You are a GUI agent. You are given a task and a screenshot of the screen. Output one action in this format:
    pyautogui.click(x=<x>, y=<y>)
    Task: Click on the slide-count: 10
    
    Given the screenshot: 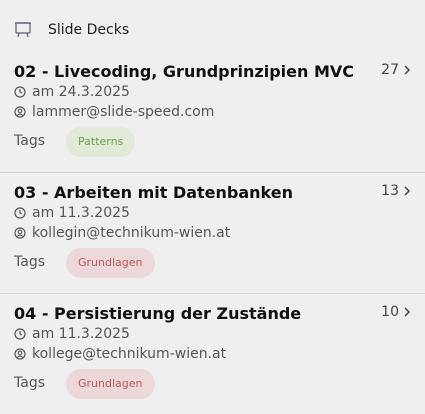 What is the action you would take?
    pyautogui.click(x=396, y=312)
    